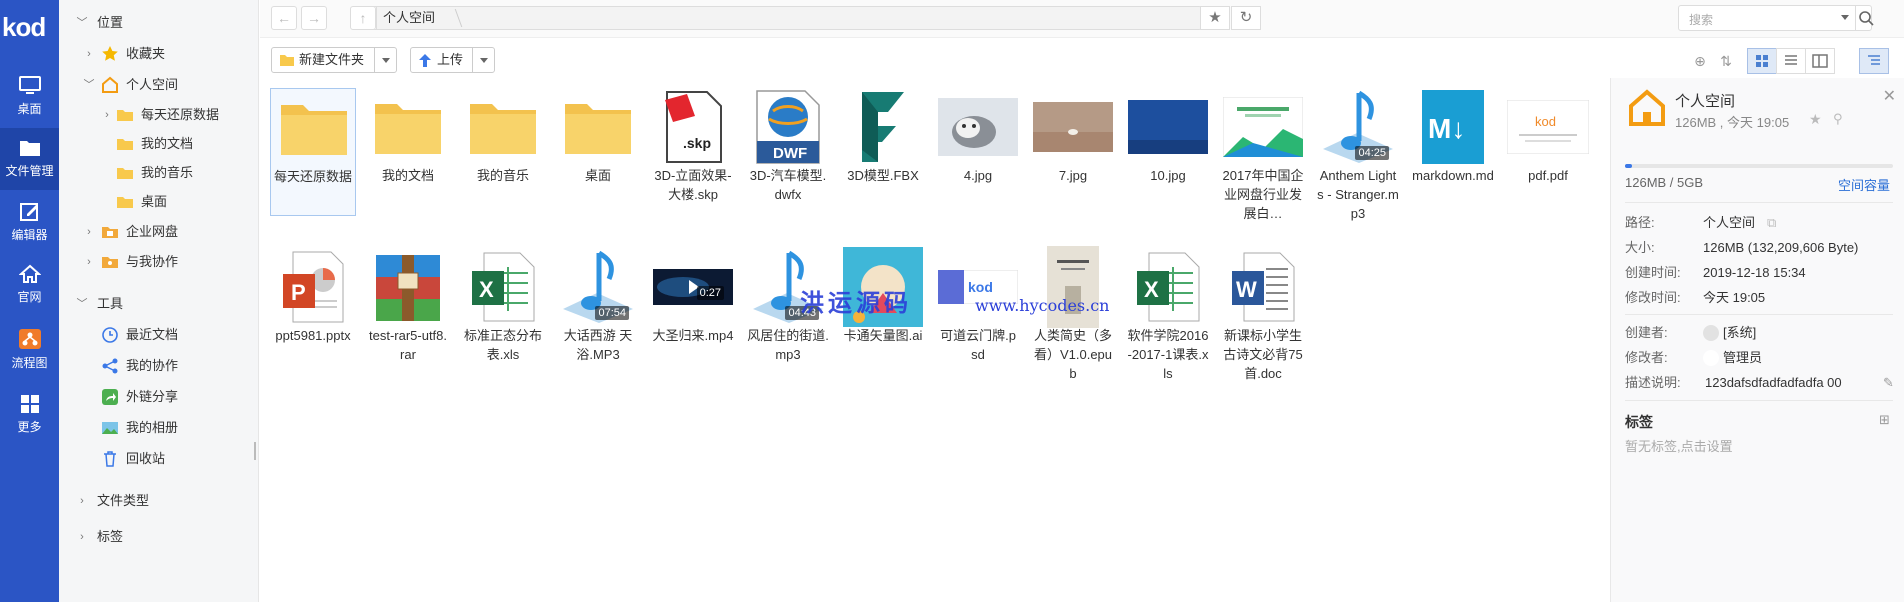 The height and width of the screenshot is (602, 1904). I want to click on tree-item-desktop: 桌面, so click(159, 202).